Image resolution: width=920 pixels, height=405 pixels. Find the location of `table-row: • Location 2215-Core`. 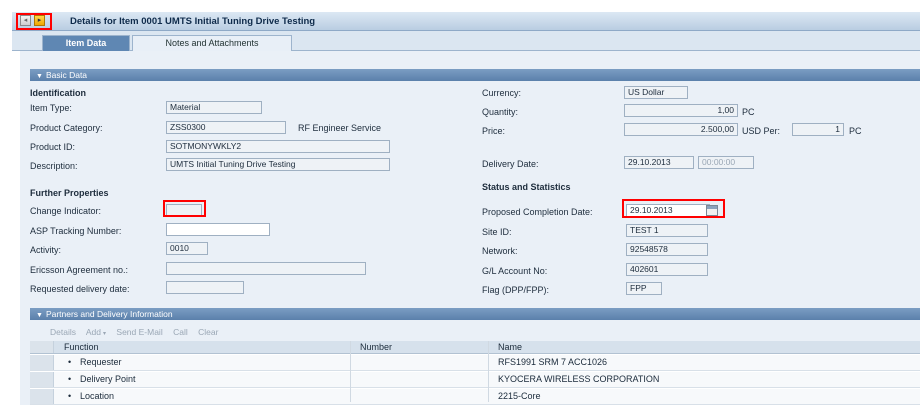

table-row: • Location 2215-Core is located at coordinates (475, 397).